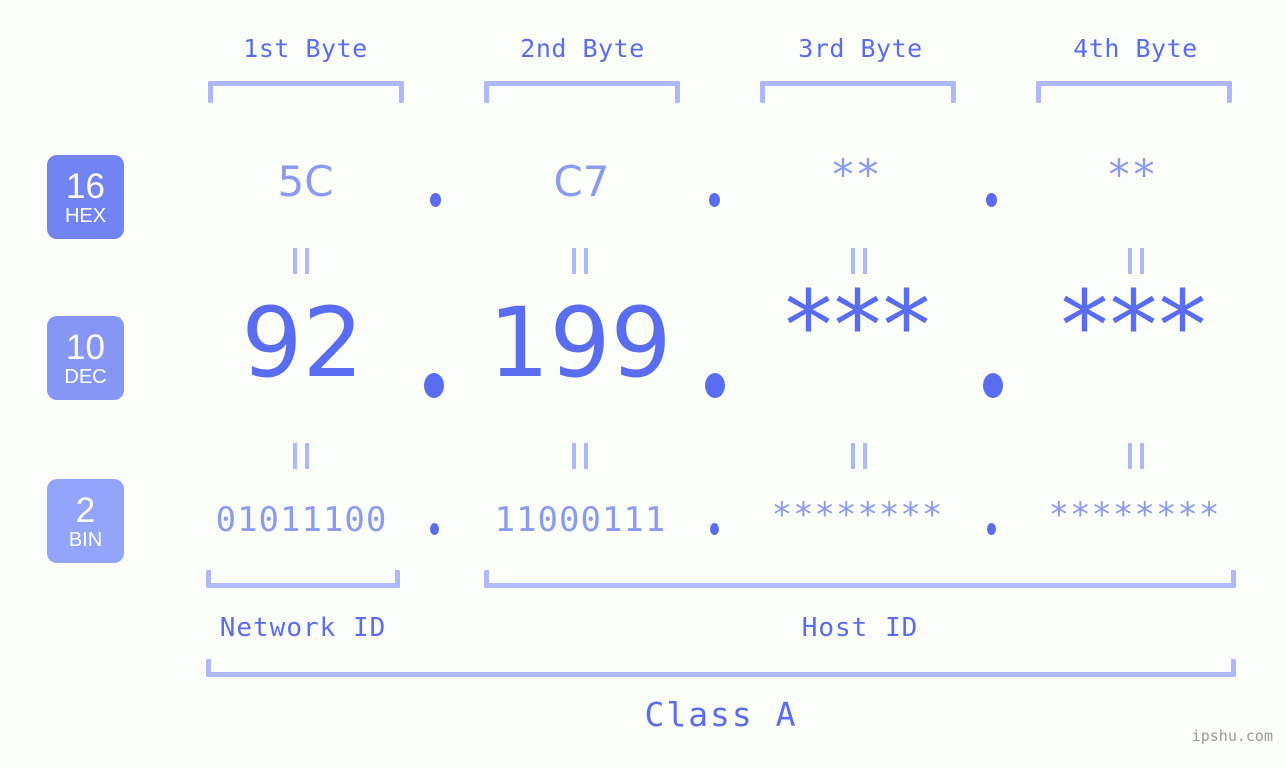  I want to click on base-badge-bin: 2 BIN, so click(85, 521).